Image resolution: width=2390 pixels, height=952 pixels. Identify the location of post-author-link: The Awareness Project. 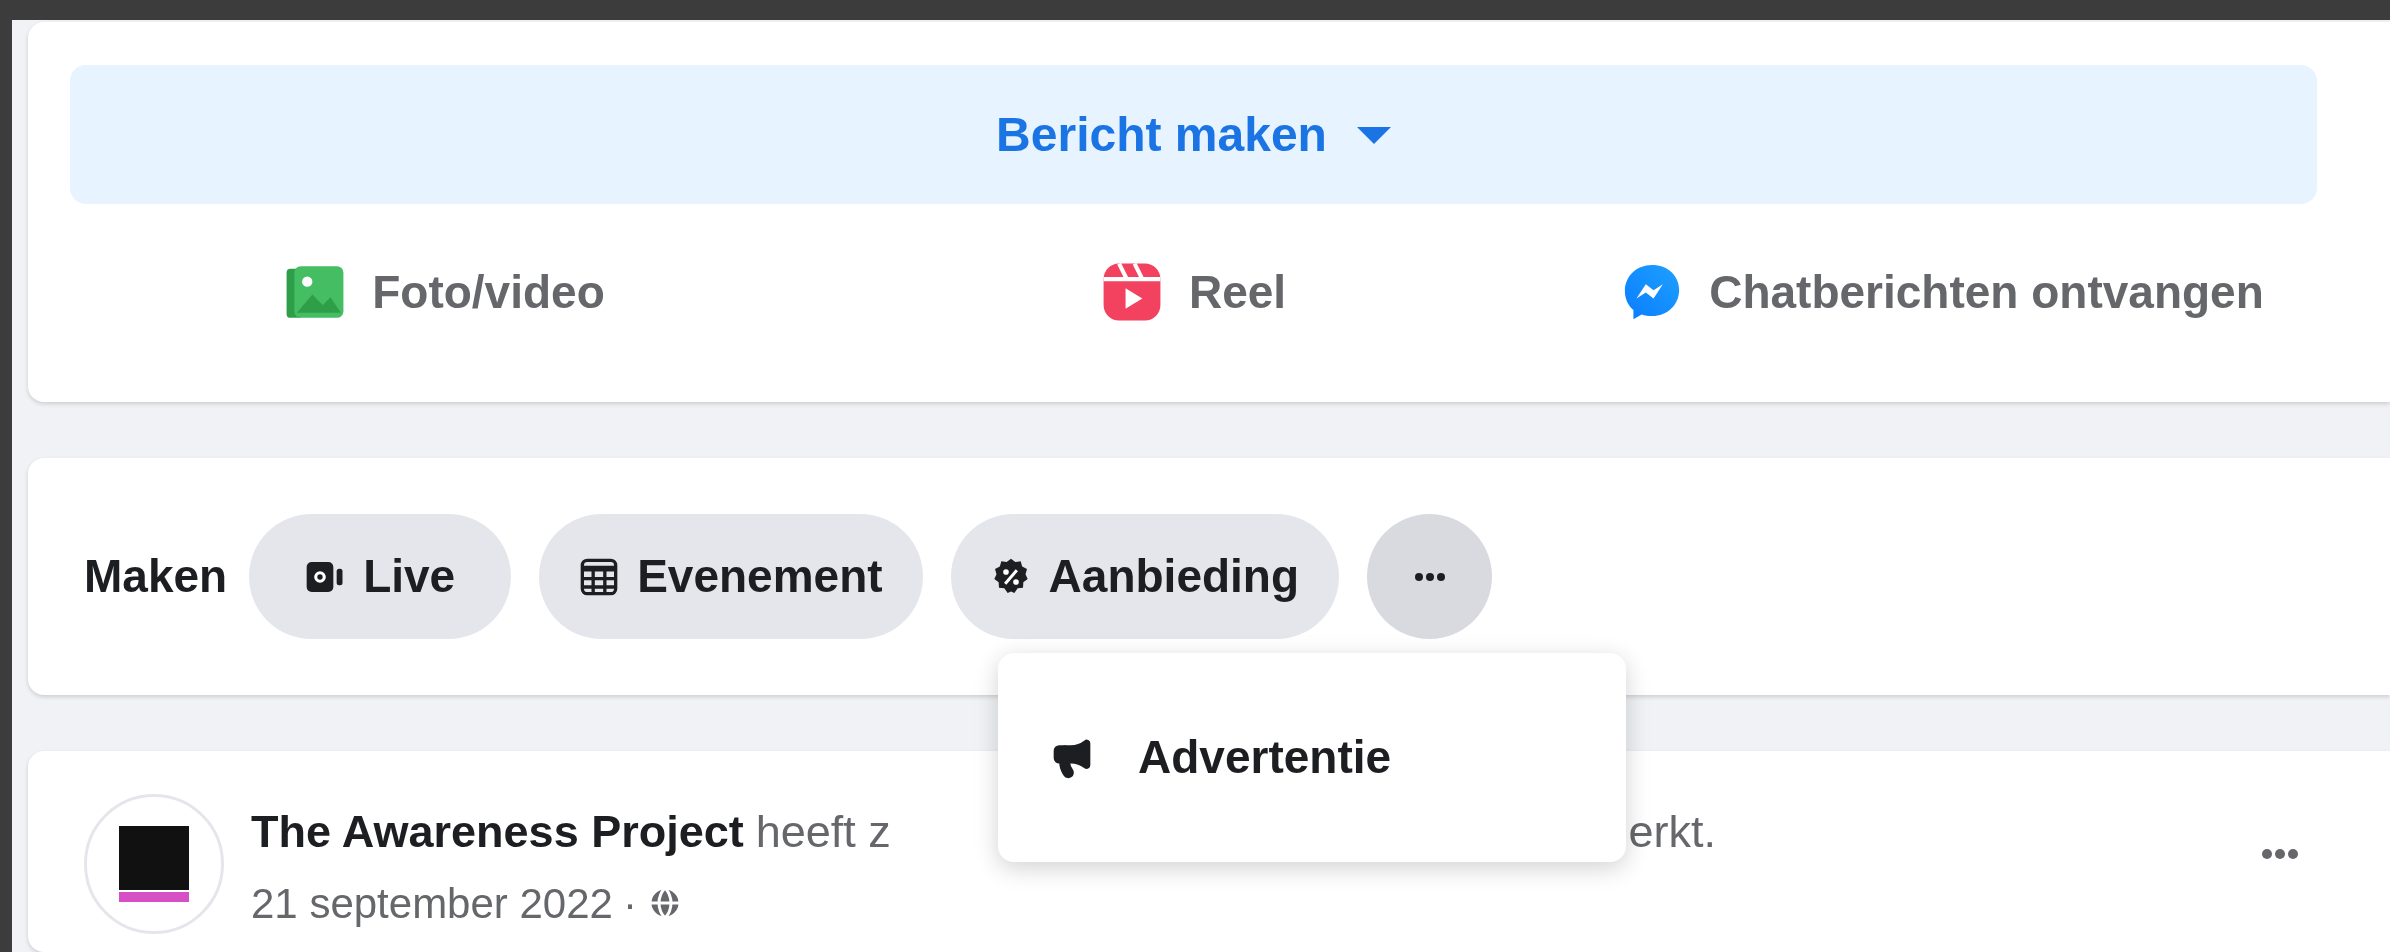
(497, 832).